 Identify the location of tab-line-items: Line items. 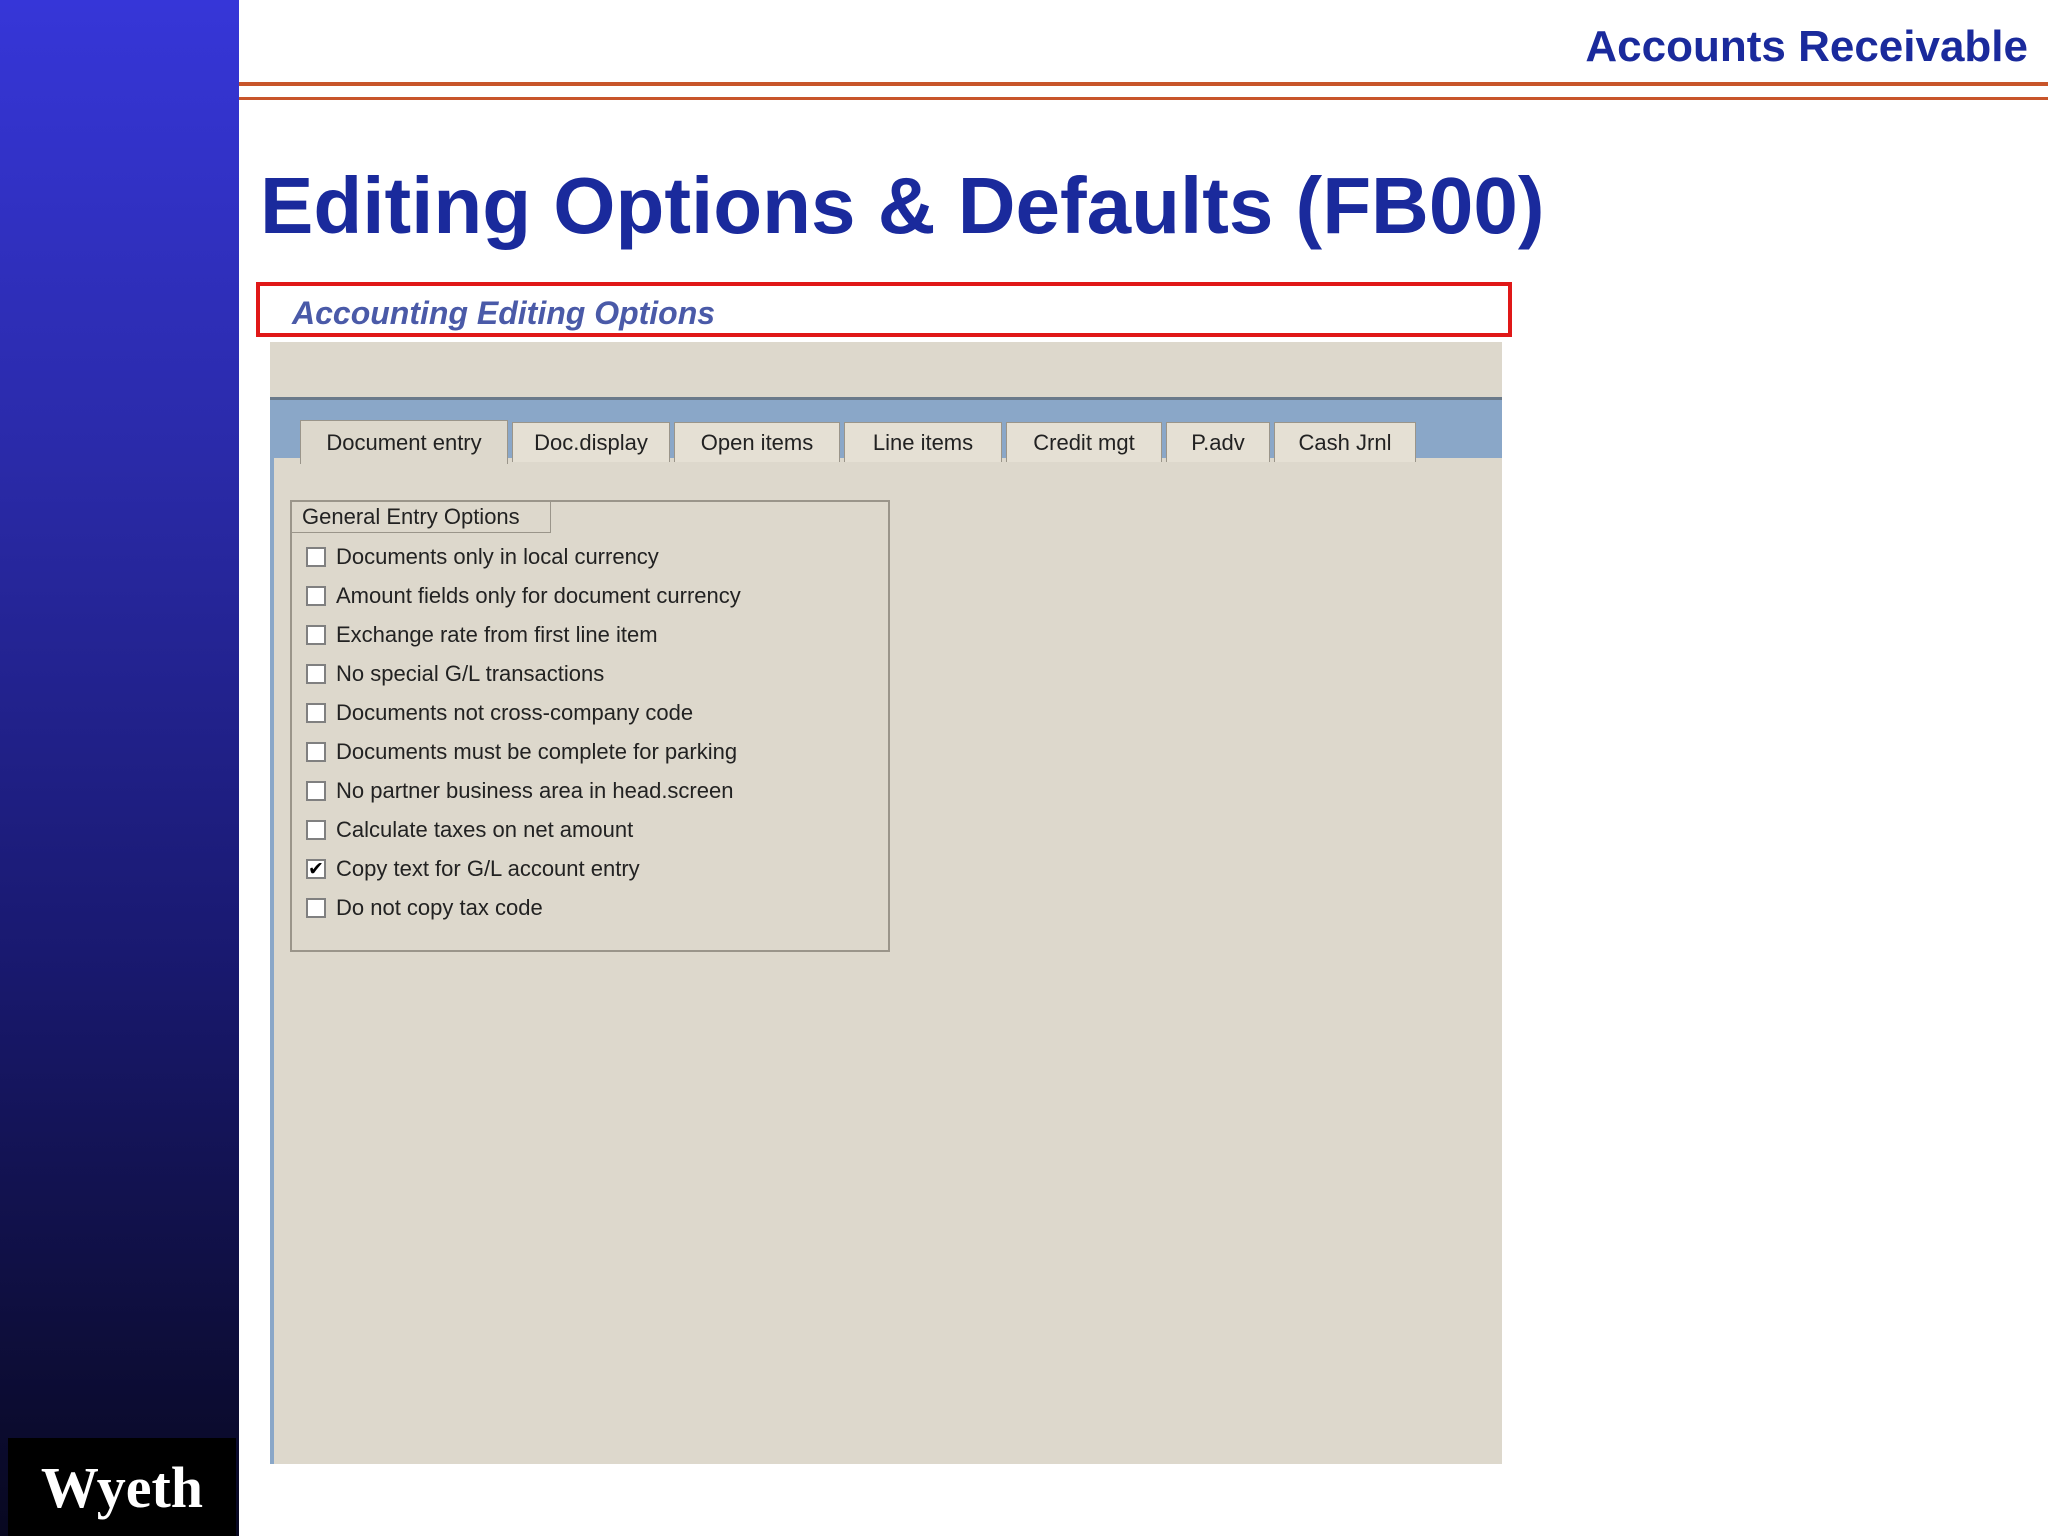
(923, 442).